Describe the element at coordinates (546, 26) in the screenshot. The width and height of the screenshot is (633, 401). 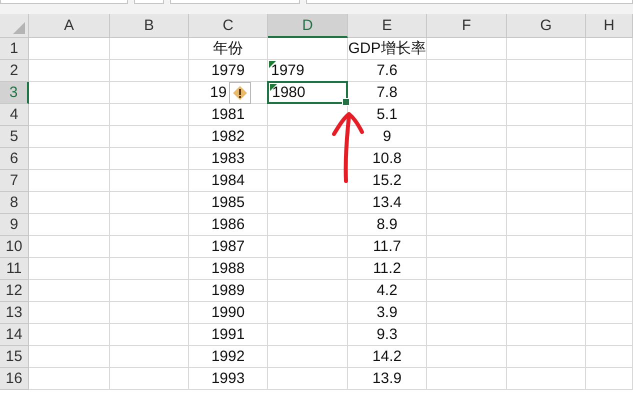
I see `column-header: G` at that location.